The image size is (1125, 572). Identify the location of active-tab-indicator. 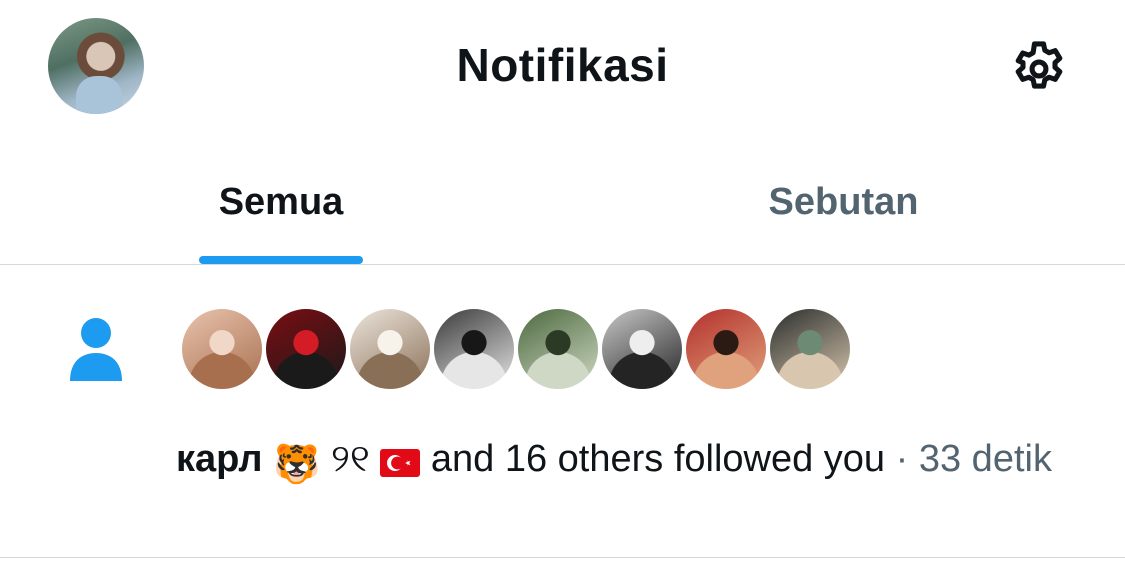
(281, 260).